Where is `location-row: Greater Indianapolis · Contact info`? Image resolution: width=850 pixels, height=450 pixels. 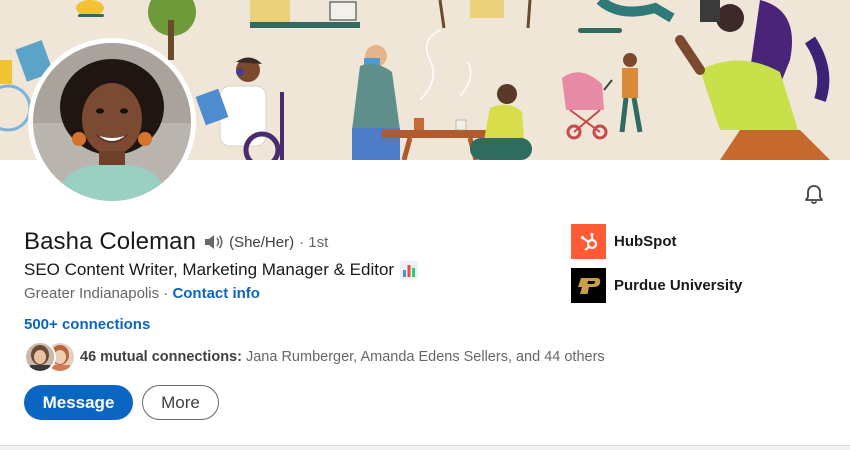
location-row: Greater Indianapolis · Contact info is located at coordinates (142, 293).